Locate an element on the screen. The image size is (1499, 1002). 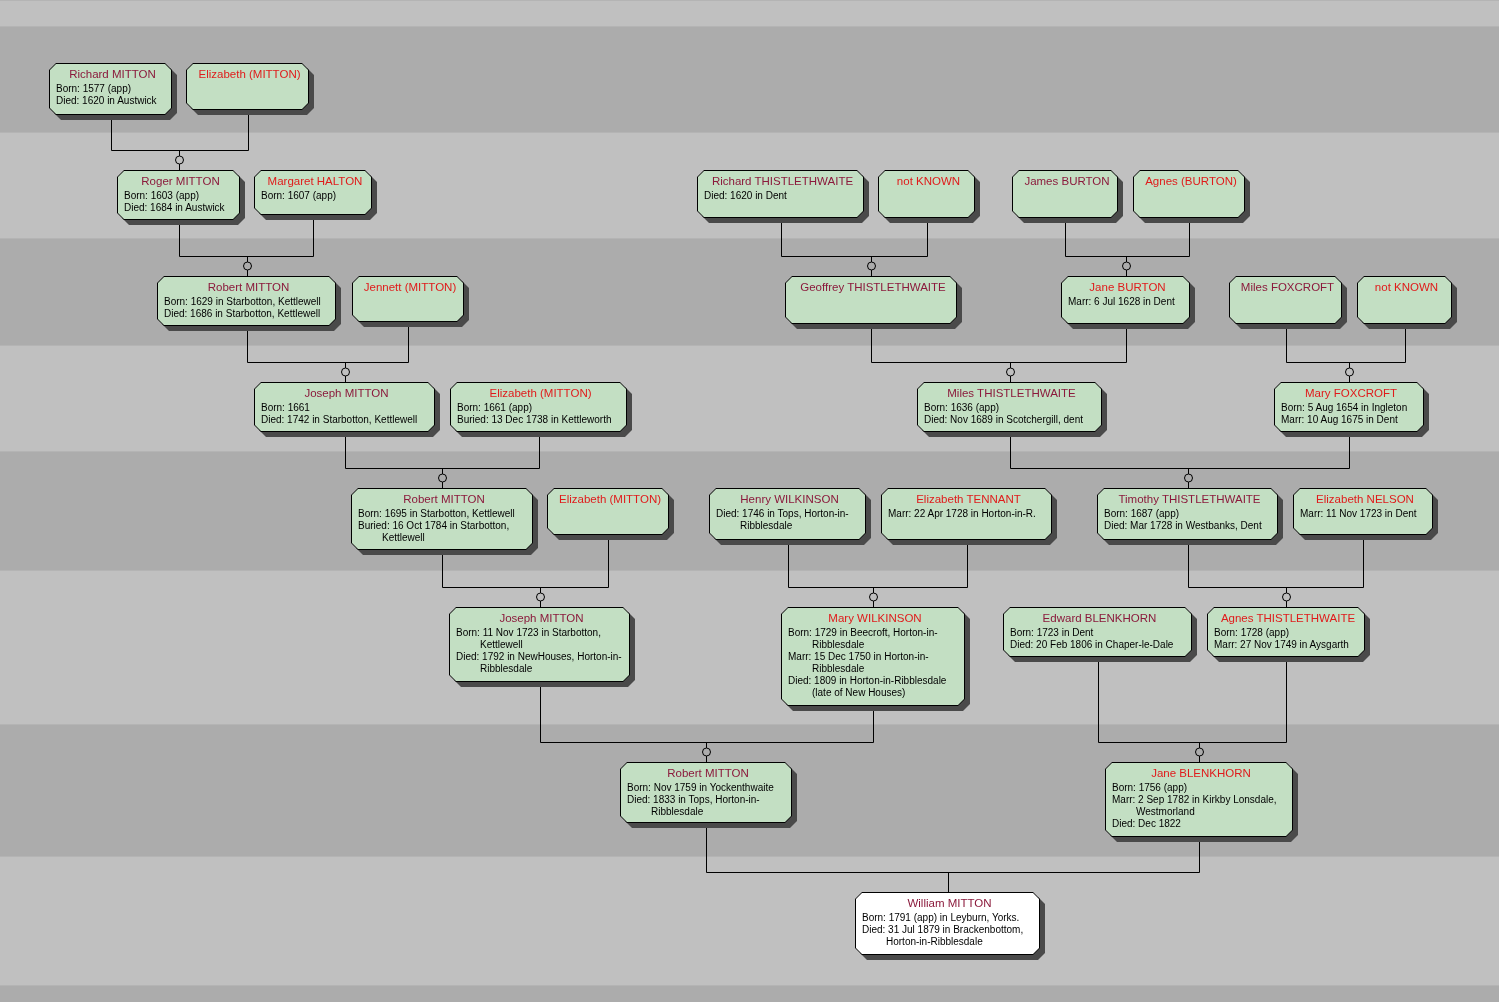
person-fact: Died: 1742 in Starbotton, Kettlewell is located at coordinates (340, 420).